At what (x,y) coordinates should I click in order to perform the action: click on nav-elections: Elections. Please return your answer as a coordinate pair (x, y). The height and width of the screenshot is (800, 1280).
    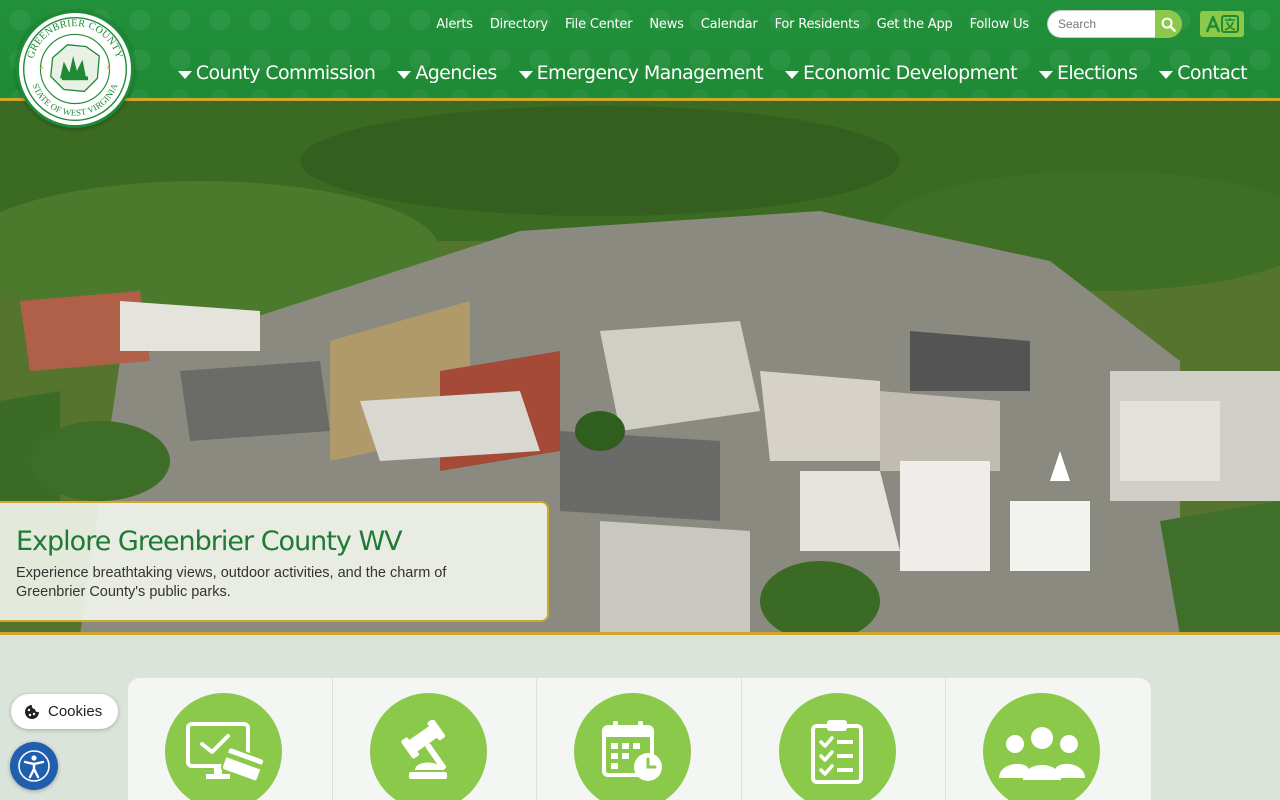
    Looking at the image, I should click on (1088, 73).